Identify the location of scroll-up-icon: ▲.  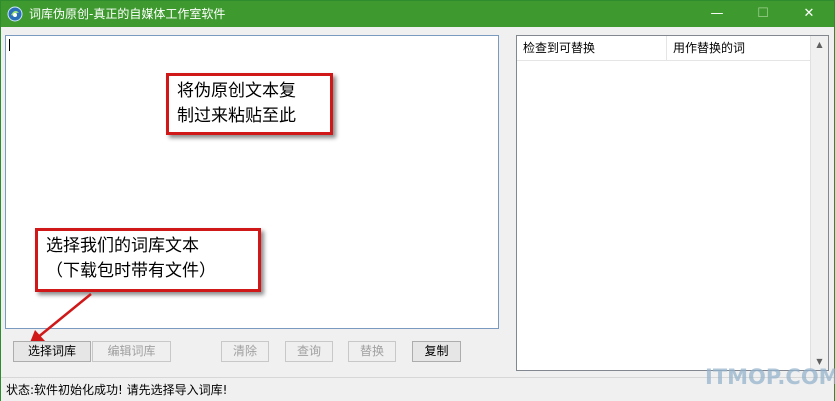
(819, 44).